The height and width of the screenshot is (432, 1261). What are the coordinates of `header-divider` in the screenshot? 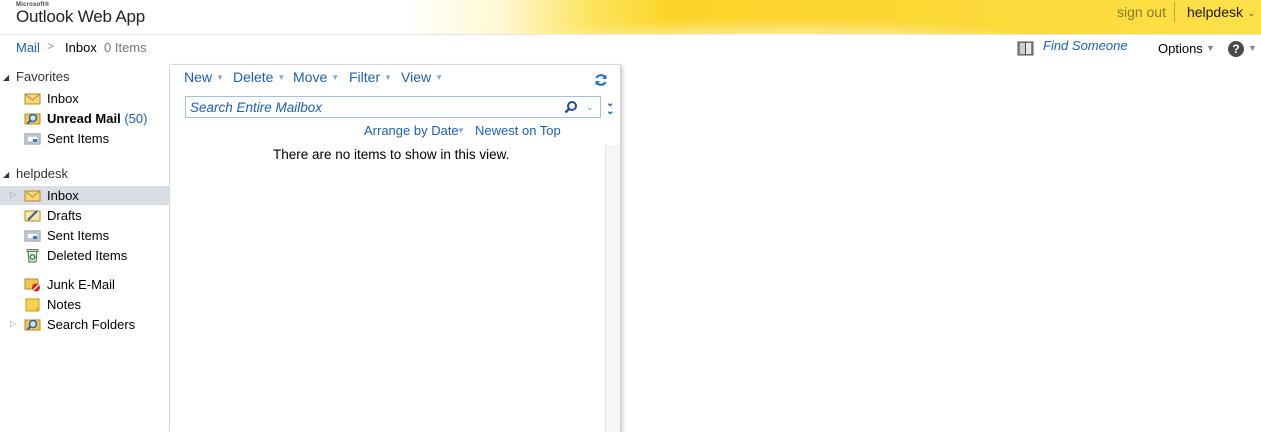 It's located at (1174, 12).